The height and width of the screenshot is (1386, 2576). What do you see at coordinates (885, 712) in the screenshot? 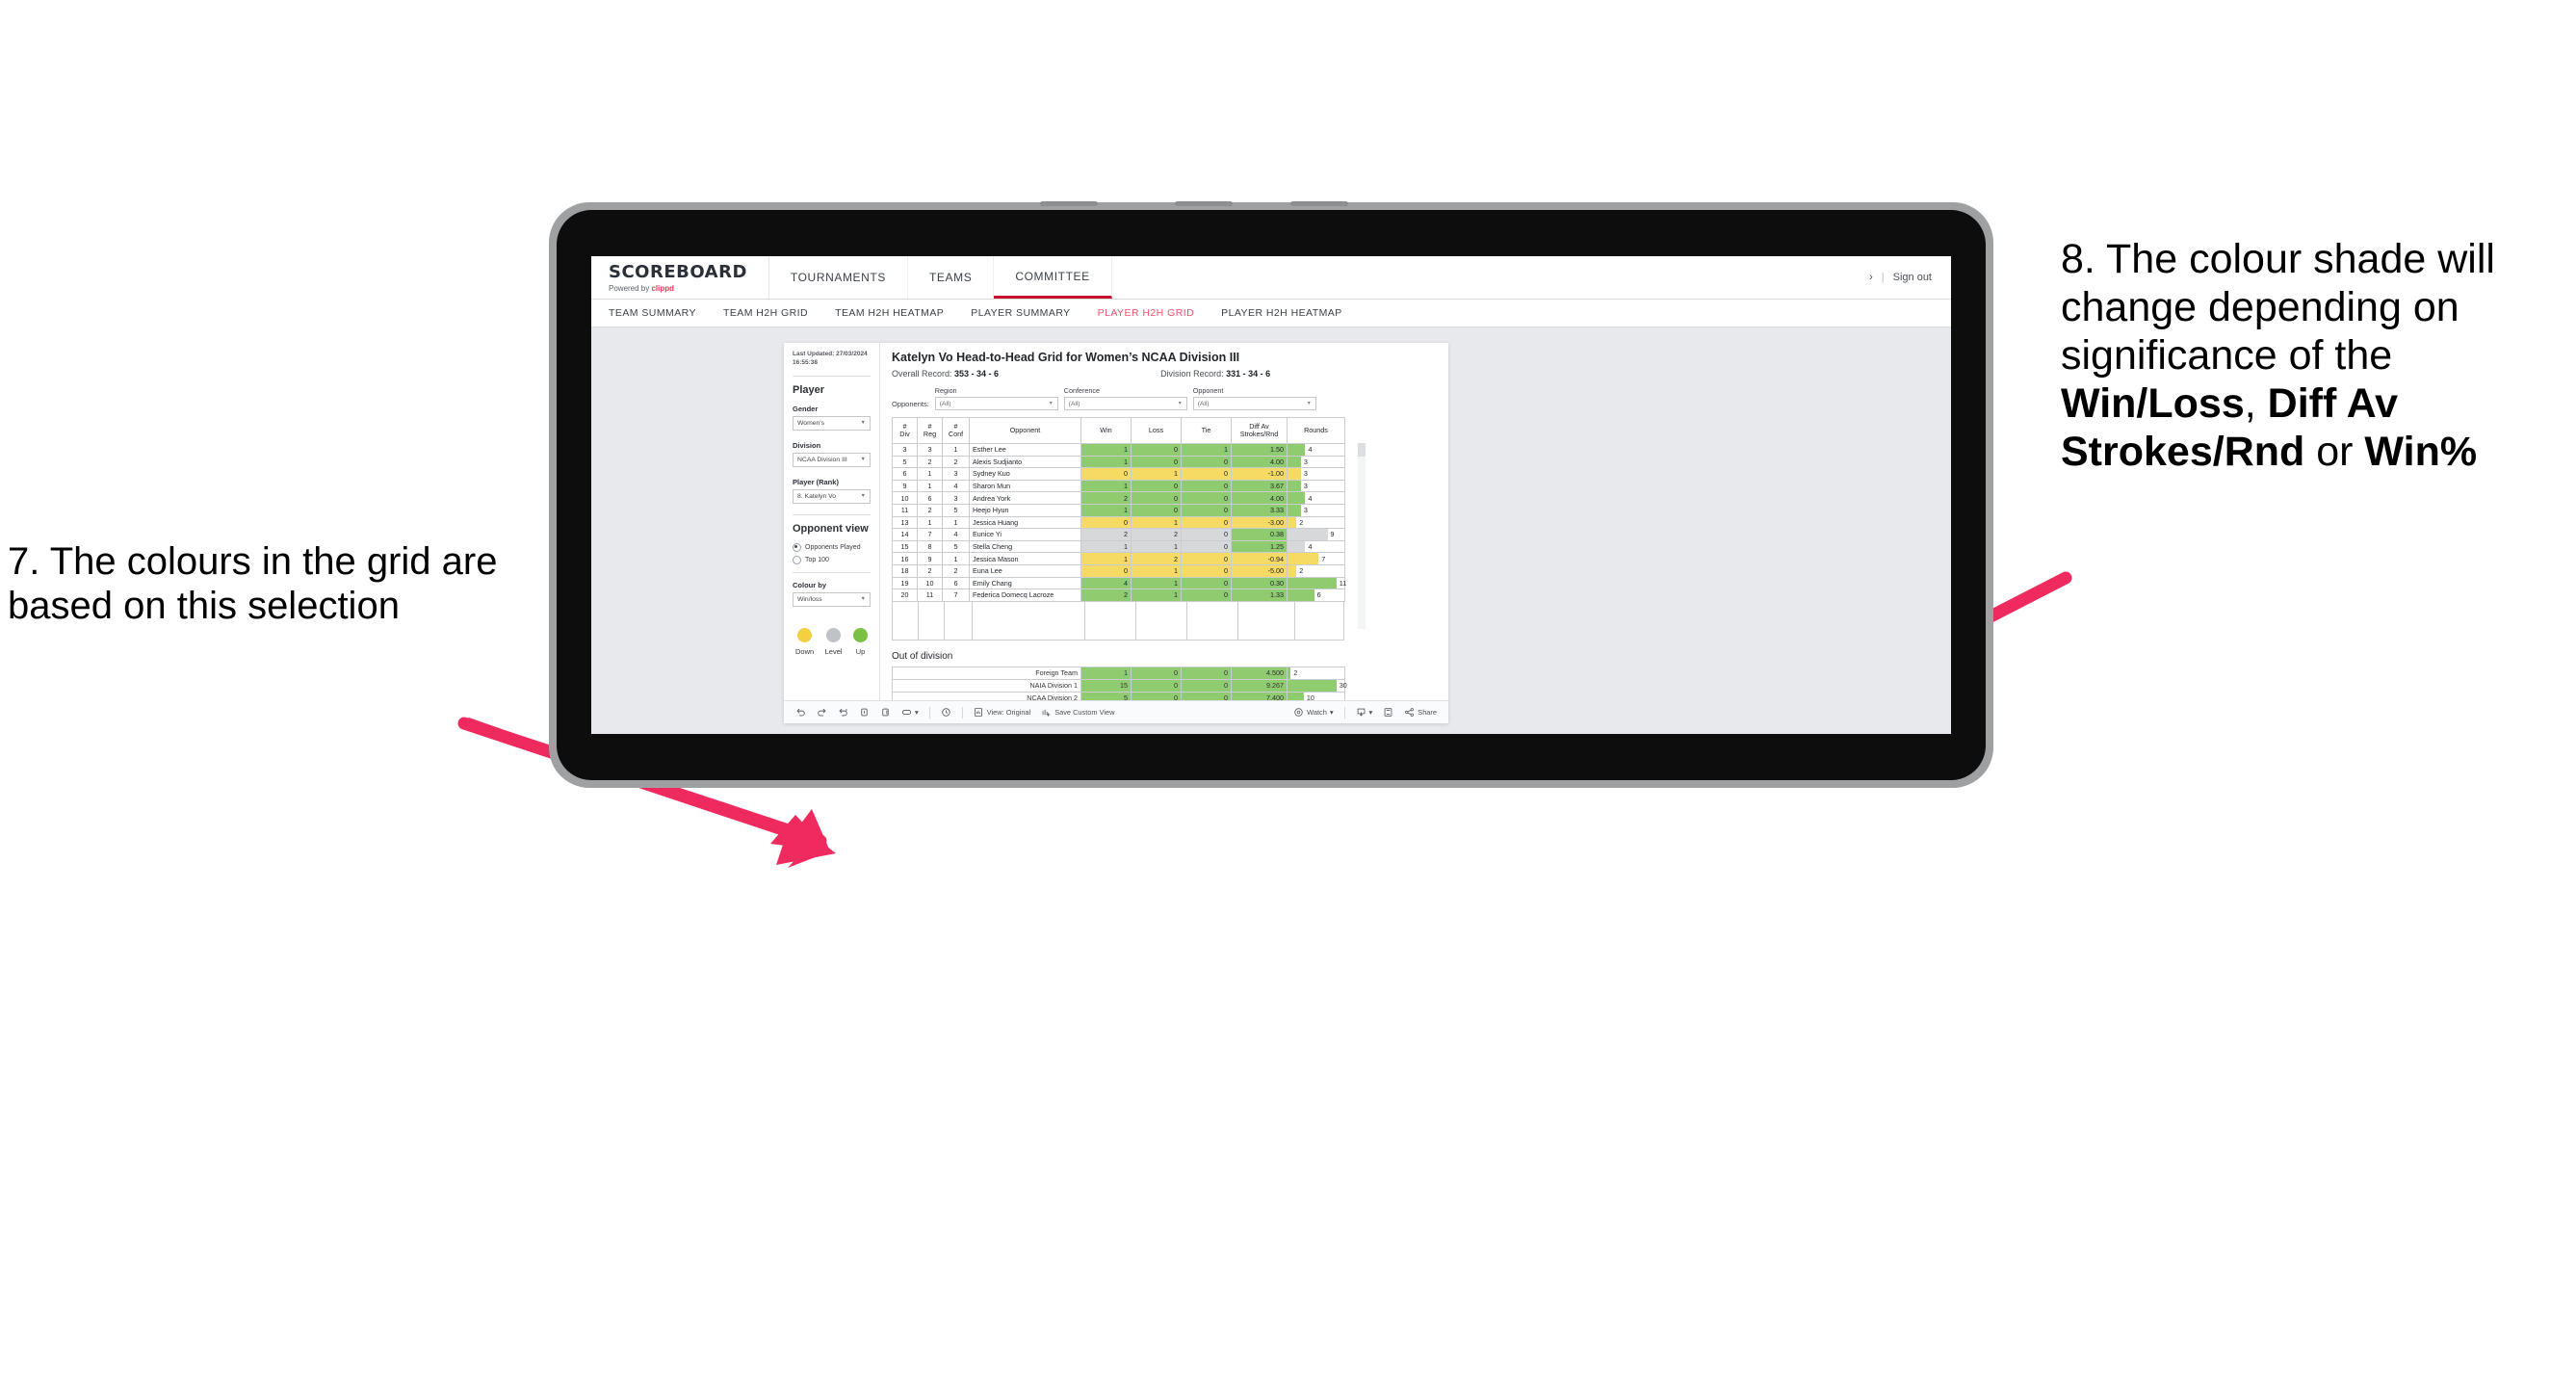
I see `refresh-icon` at bounding box center [885, 712].